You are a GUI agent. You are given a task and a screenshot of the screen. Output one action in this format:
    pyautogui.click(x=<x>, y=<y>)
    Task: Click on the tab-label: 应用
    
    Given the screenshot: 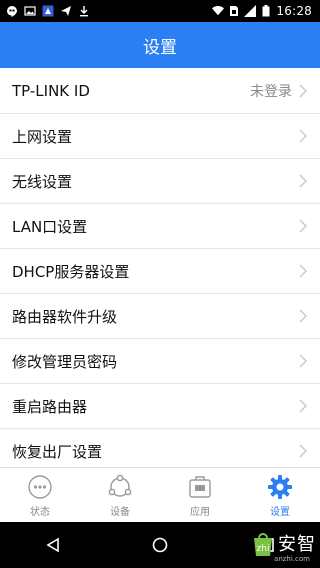 What is the action you would take?
    pyautogui.click(x=200, y=512)
    